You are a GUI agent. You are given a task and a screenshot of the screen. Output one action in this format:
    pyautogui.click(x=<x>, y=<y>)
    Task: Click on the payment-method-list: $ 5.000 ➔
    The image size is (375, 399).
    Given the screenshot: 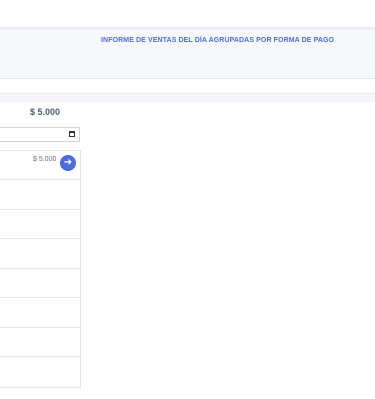 What is the action you would take?
    pyautogui.click(x=40, y=269)
    